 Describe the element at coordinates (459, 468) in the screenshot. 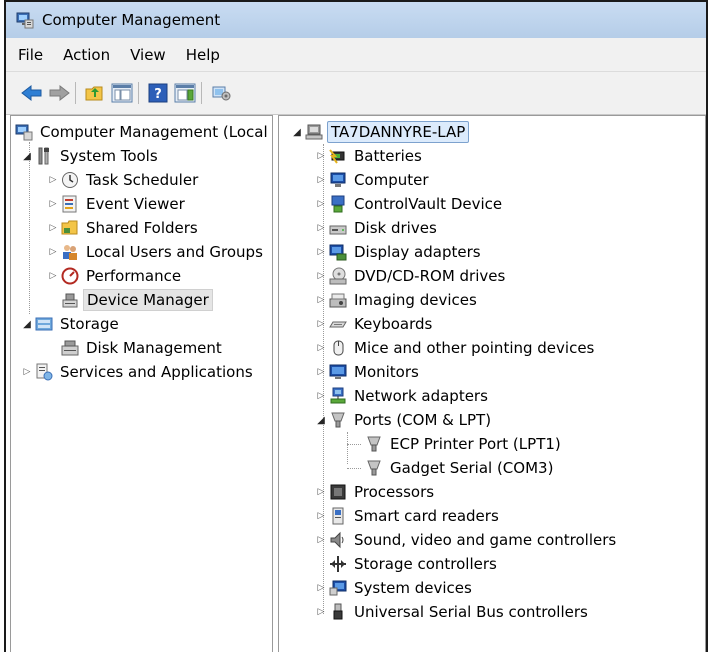

I see `tree-node-gadget-serial: Gadget Serial (COM3)` at that location.